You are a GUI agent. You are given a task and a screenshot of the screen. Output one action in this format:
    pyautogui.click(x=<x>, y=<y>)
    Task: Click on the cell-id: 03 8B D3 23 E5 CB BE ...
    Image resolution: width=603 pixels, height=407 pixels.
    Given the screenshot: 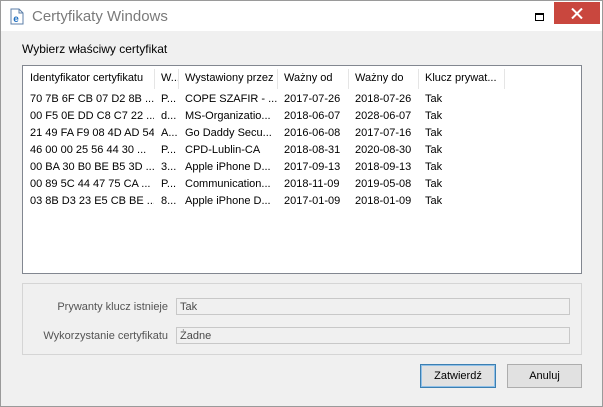 What is the action you would take?
    pyautogui.click(x=92, y=201)
    